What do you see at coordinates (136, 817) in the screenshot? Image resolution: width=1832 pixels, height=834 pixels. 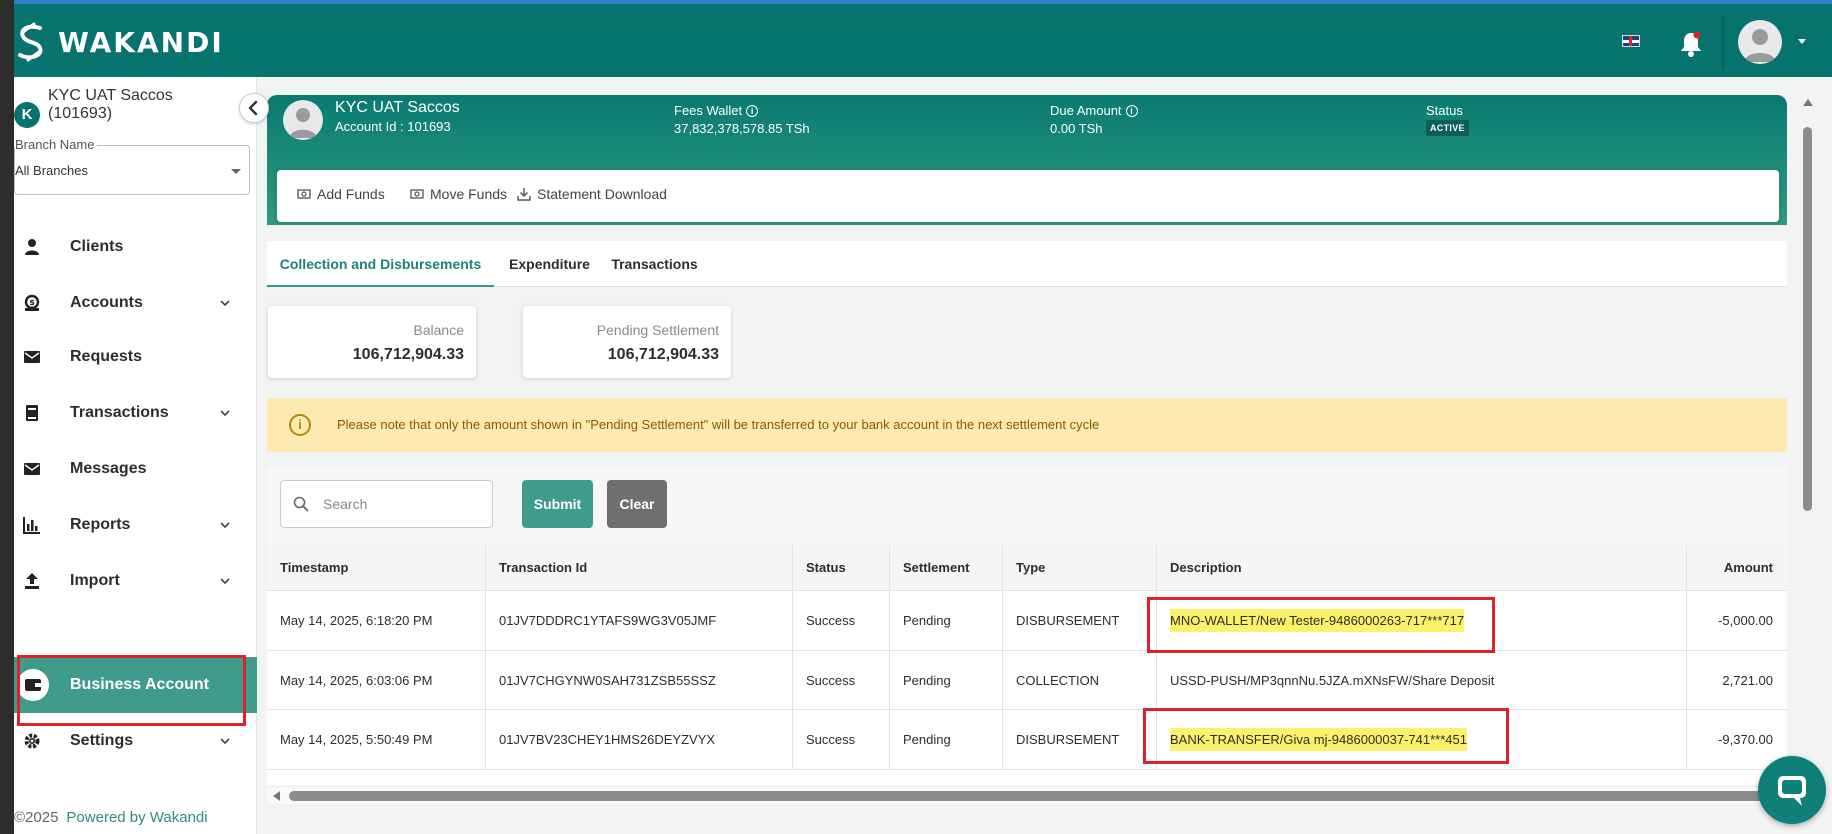 I see `powered-by-link: Powered by Wakandi` at bounding box center [136, 817].